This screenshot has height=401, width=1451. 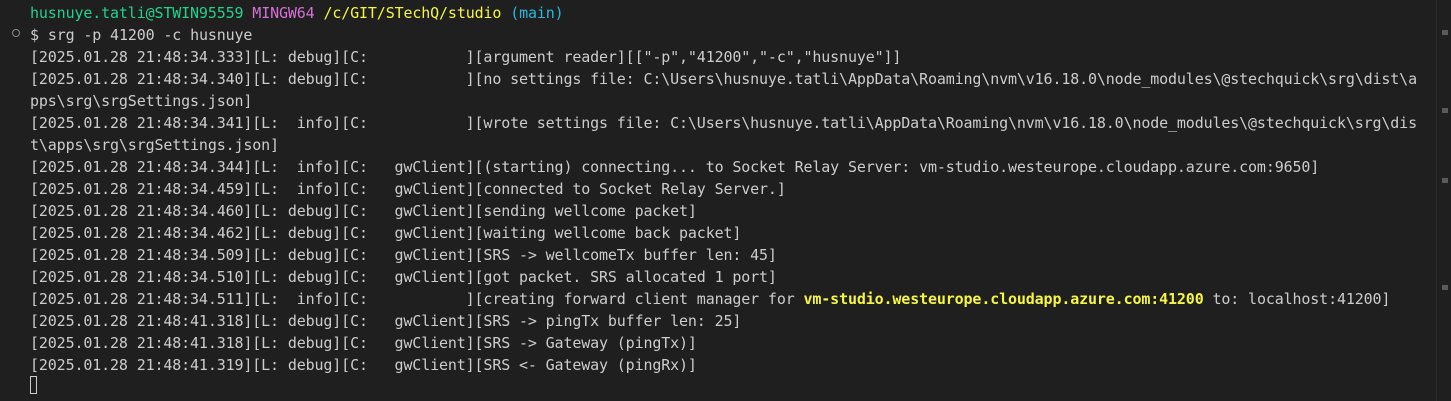 I want to click on command-text: srg -p 41200 -c husnuye, so click(x=150, y=35).